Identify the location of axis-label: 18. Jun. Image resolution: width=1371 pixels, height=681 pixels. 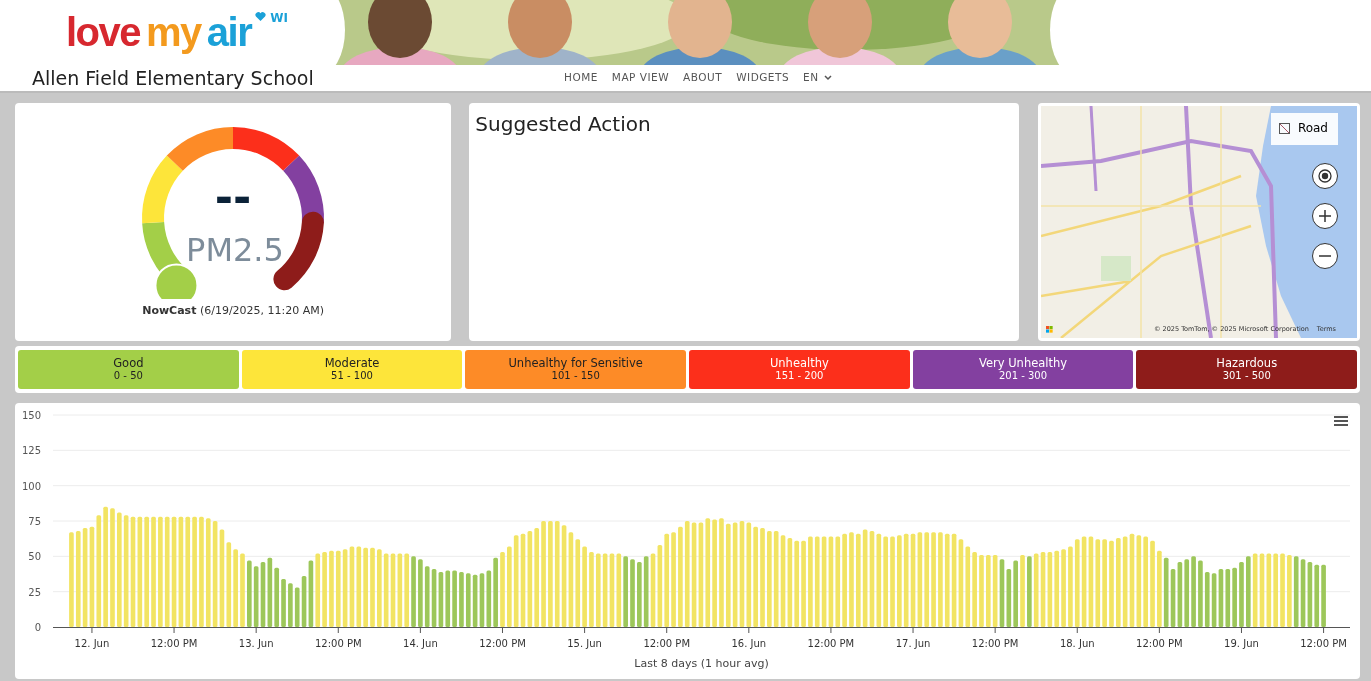
(1077, 643).